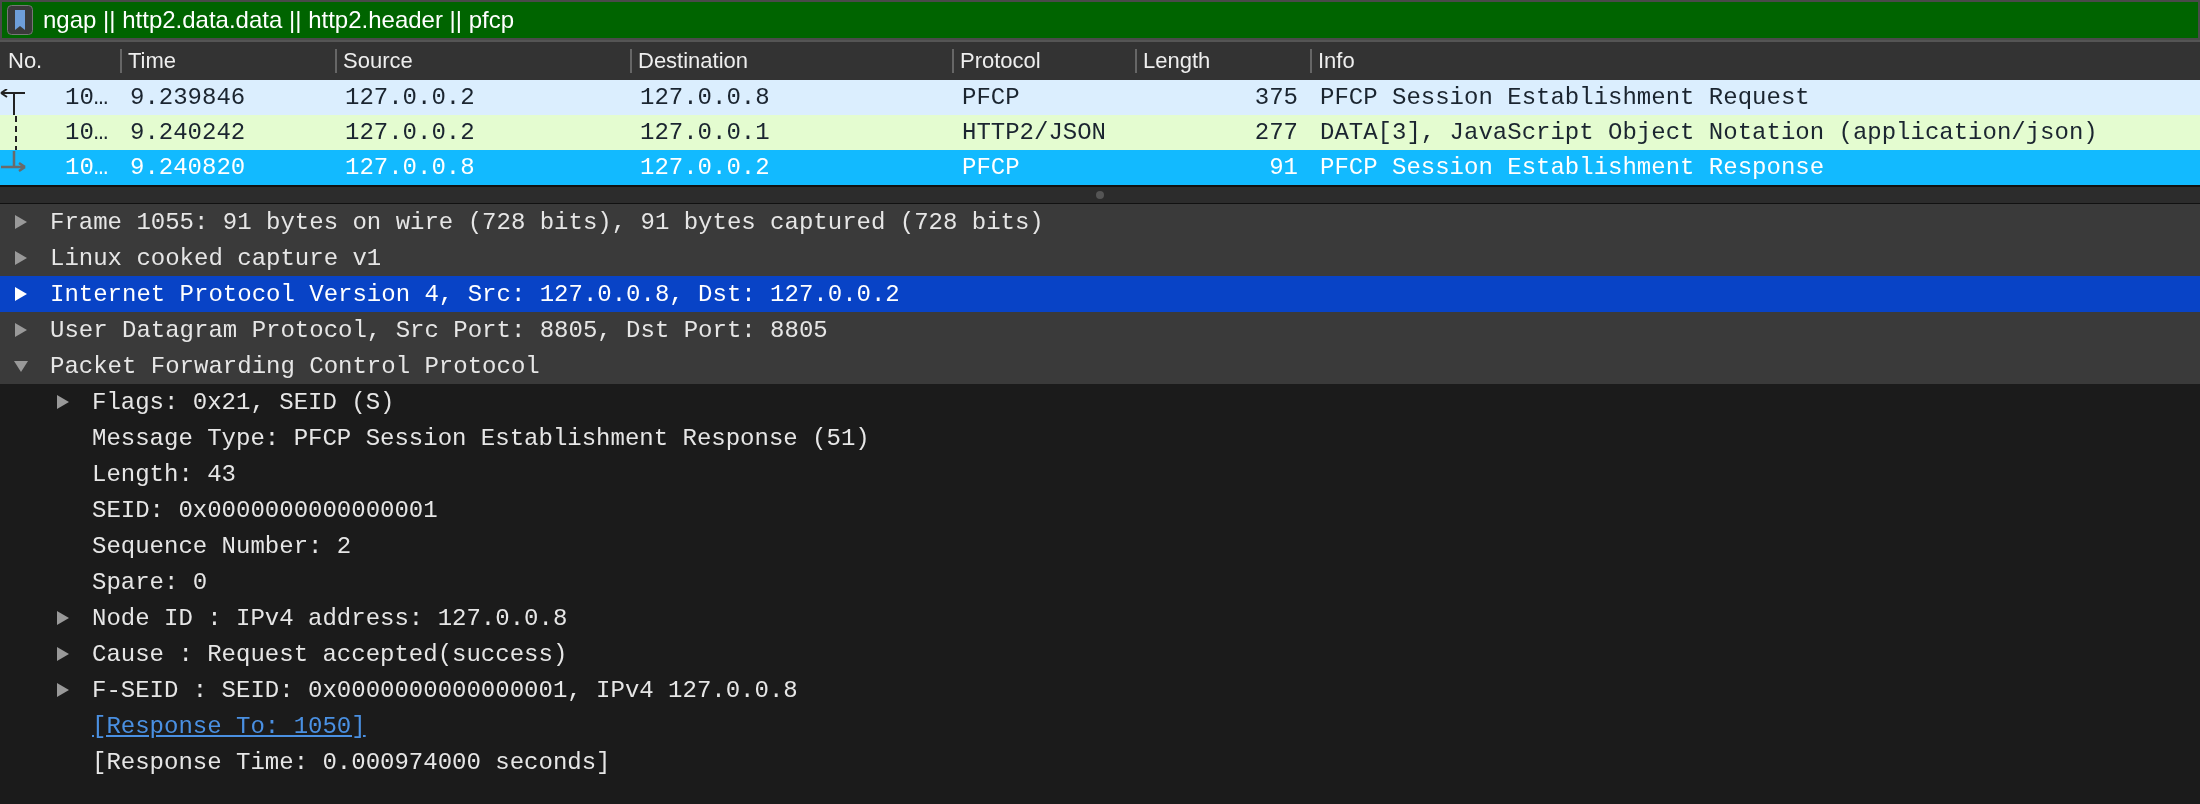  I want to click on dashed-line-icon, so click(16, 132).